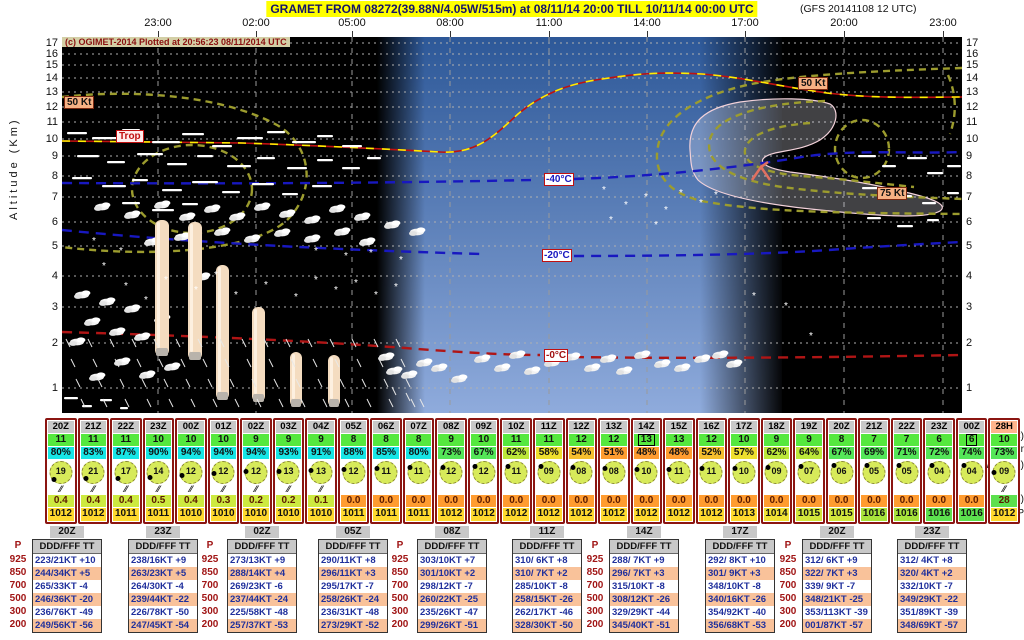 Image resolution: width=1024 pixels, height=640 pixels. I want to click on wind-speed: 09, so click(776, 471).